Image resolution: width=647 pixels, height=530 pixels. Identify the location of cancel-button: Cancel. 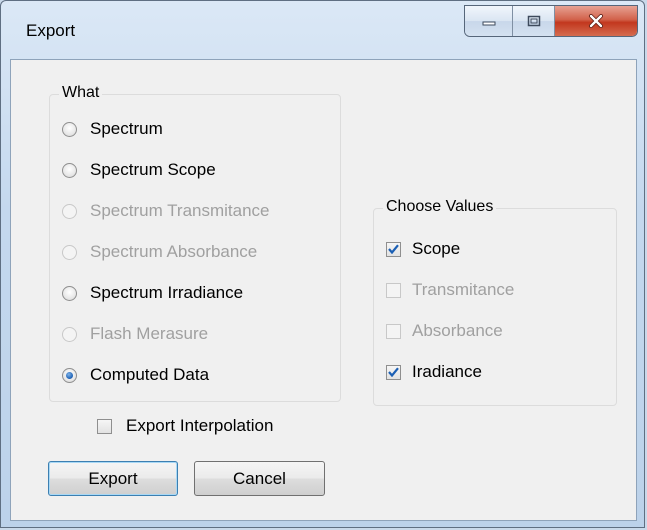
(259, 478).